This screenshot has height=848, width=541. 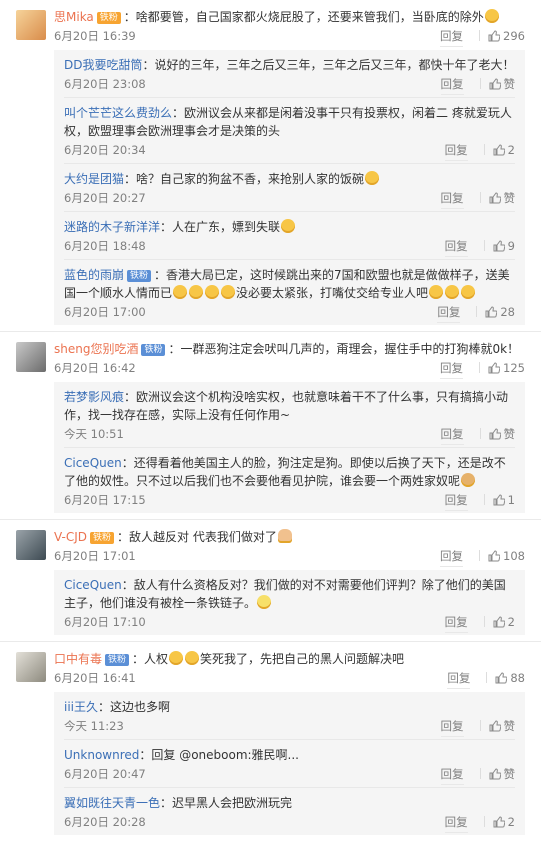 What do you see at coordinates (150, 659) in the screenshot?
I see `comment-text: ：人权` at bounding box center [150, 659].